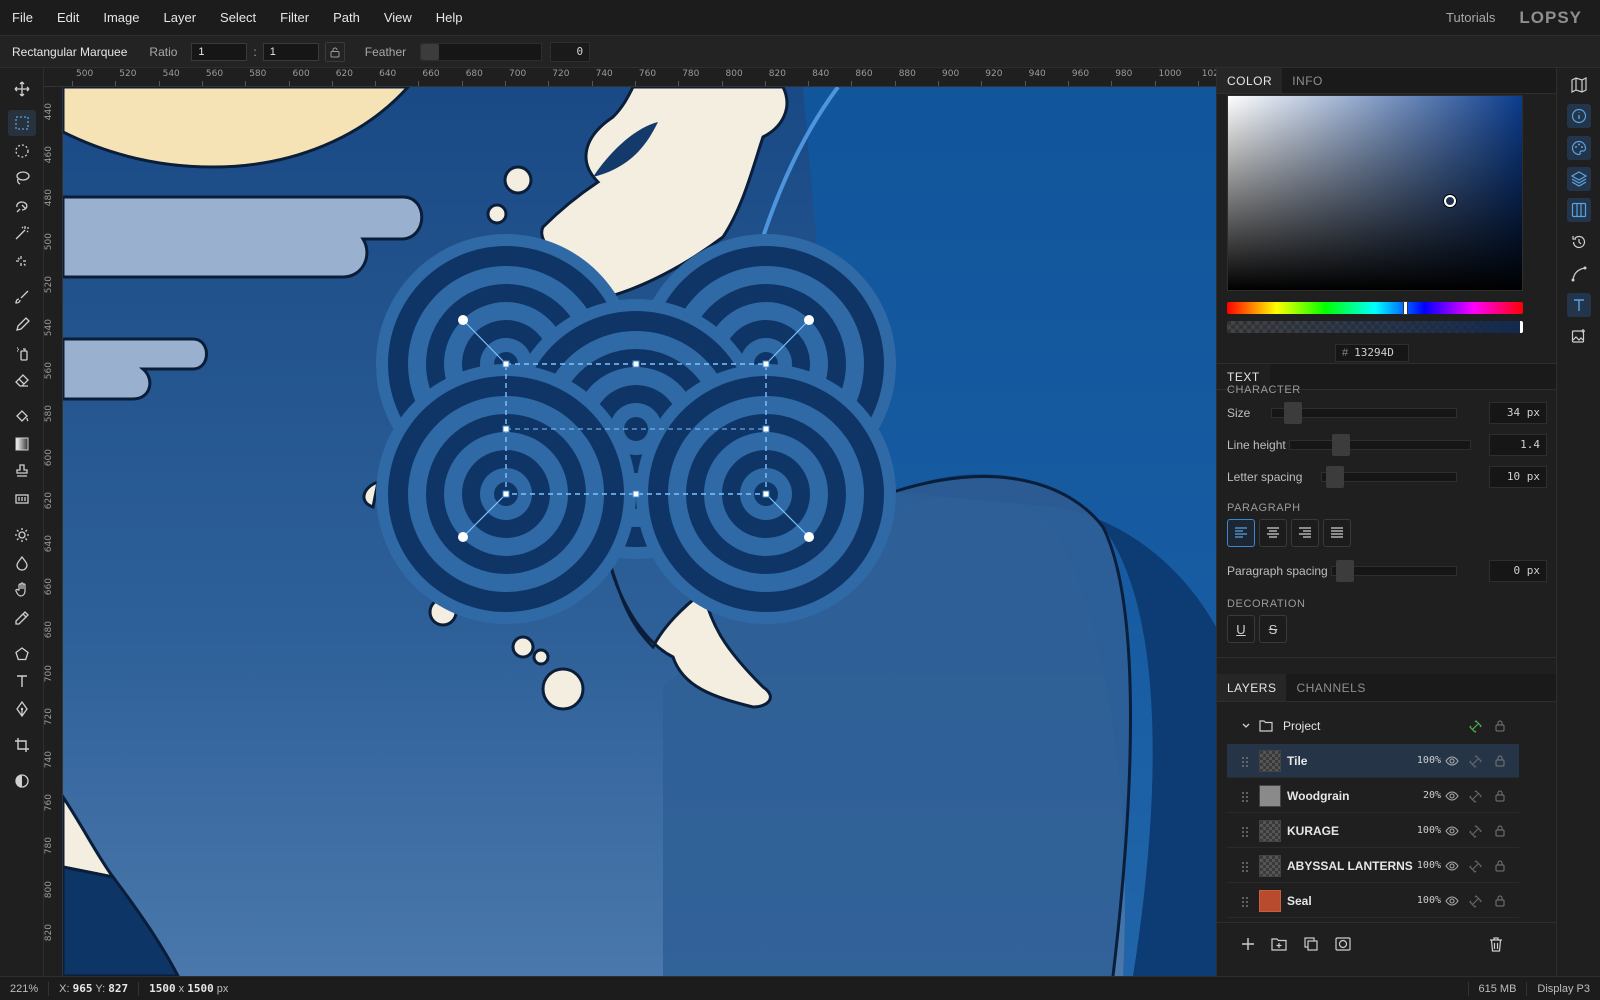 This screenshot has height=1000, width=1600. I want to click on size-value: 34 px, so click(1518, 413).